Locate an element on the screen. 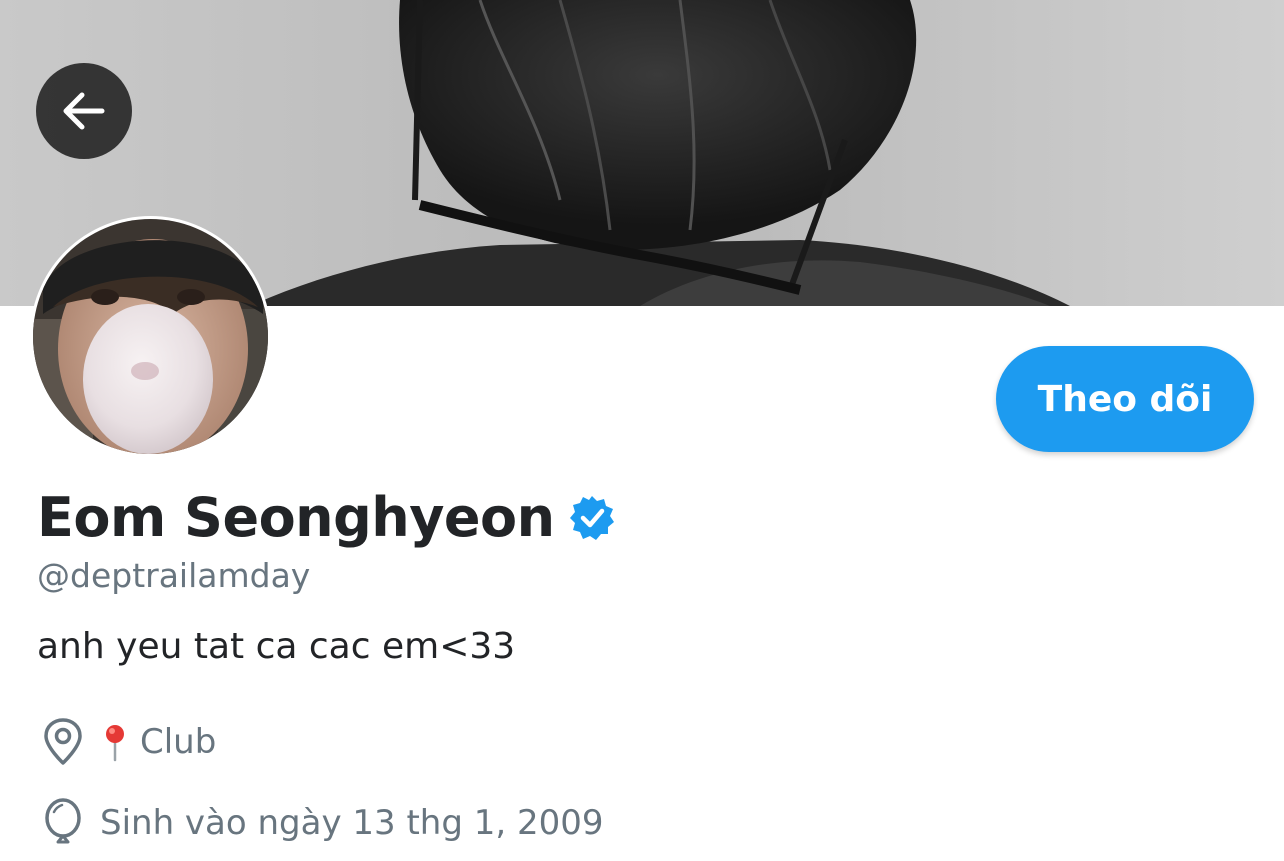 The image size is (1284, 861). arrow-left-icon is located at coordinates (84, 111).